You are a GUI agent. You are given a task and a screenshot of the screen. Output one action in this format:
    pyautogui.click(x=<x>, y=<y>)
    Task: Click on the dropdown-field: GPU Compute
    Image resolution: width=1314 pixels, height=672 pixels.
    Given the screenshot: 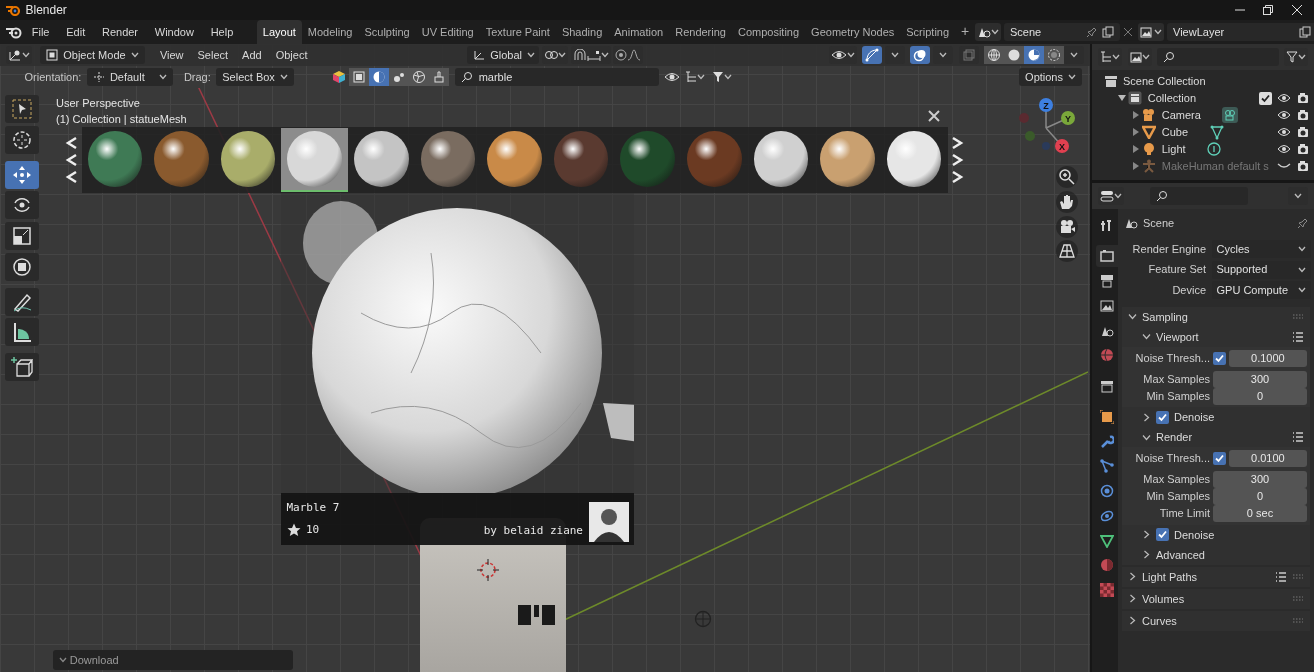 What is the action you would take?
    pyautogui.click(x=1261, y=290)
    